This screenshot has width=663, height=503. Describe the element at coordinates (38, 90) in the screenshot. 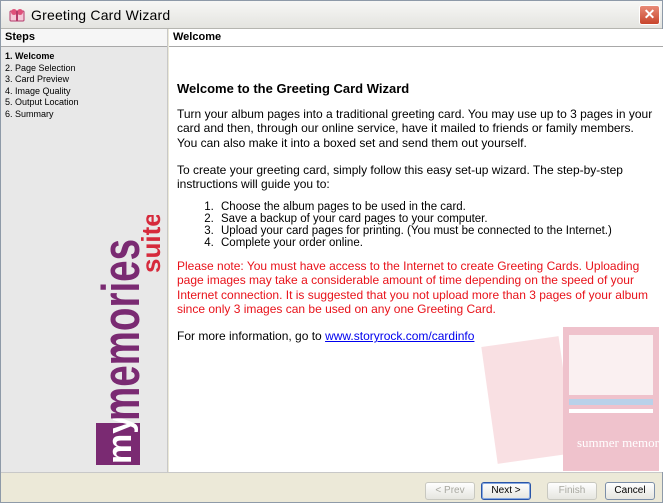

I see `step-image-quality: 4. Image Quality` at that location.